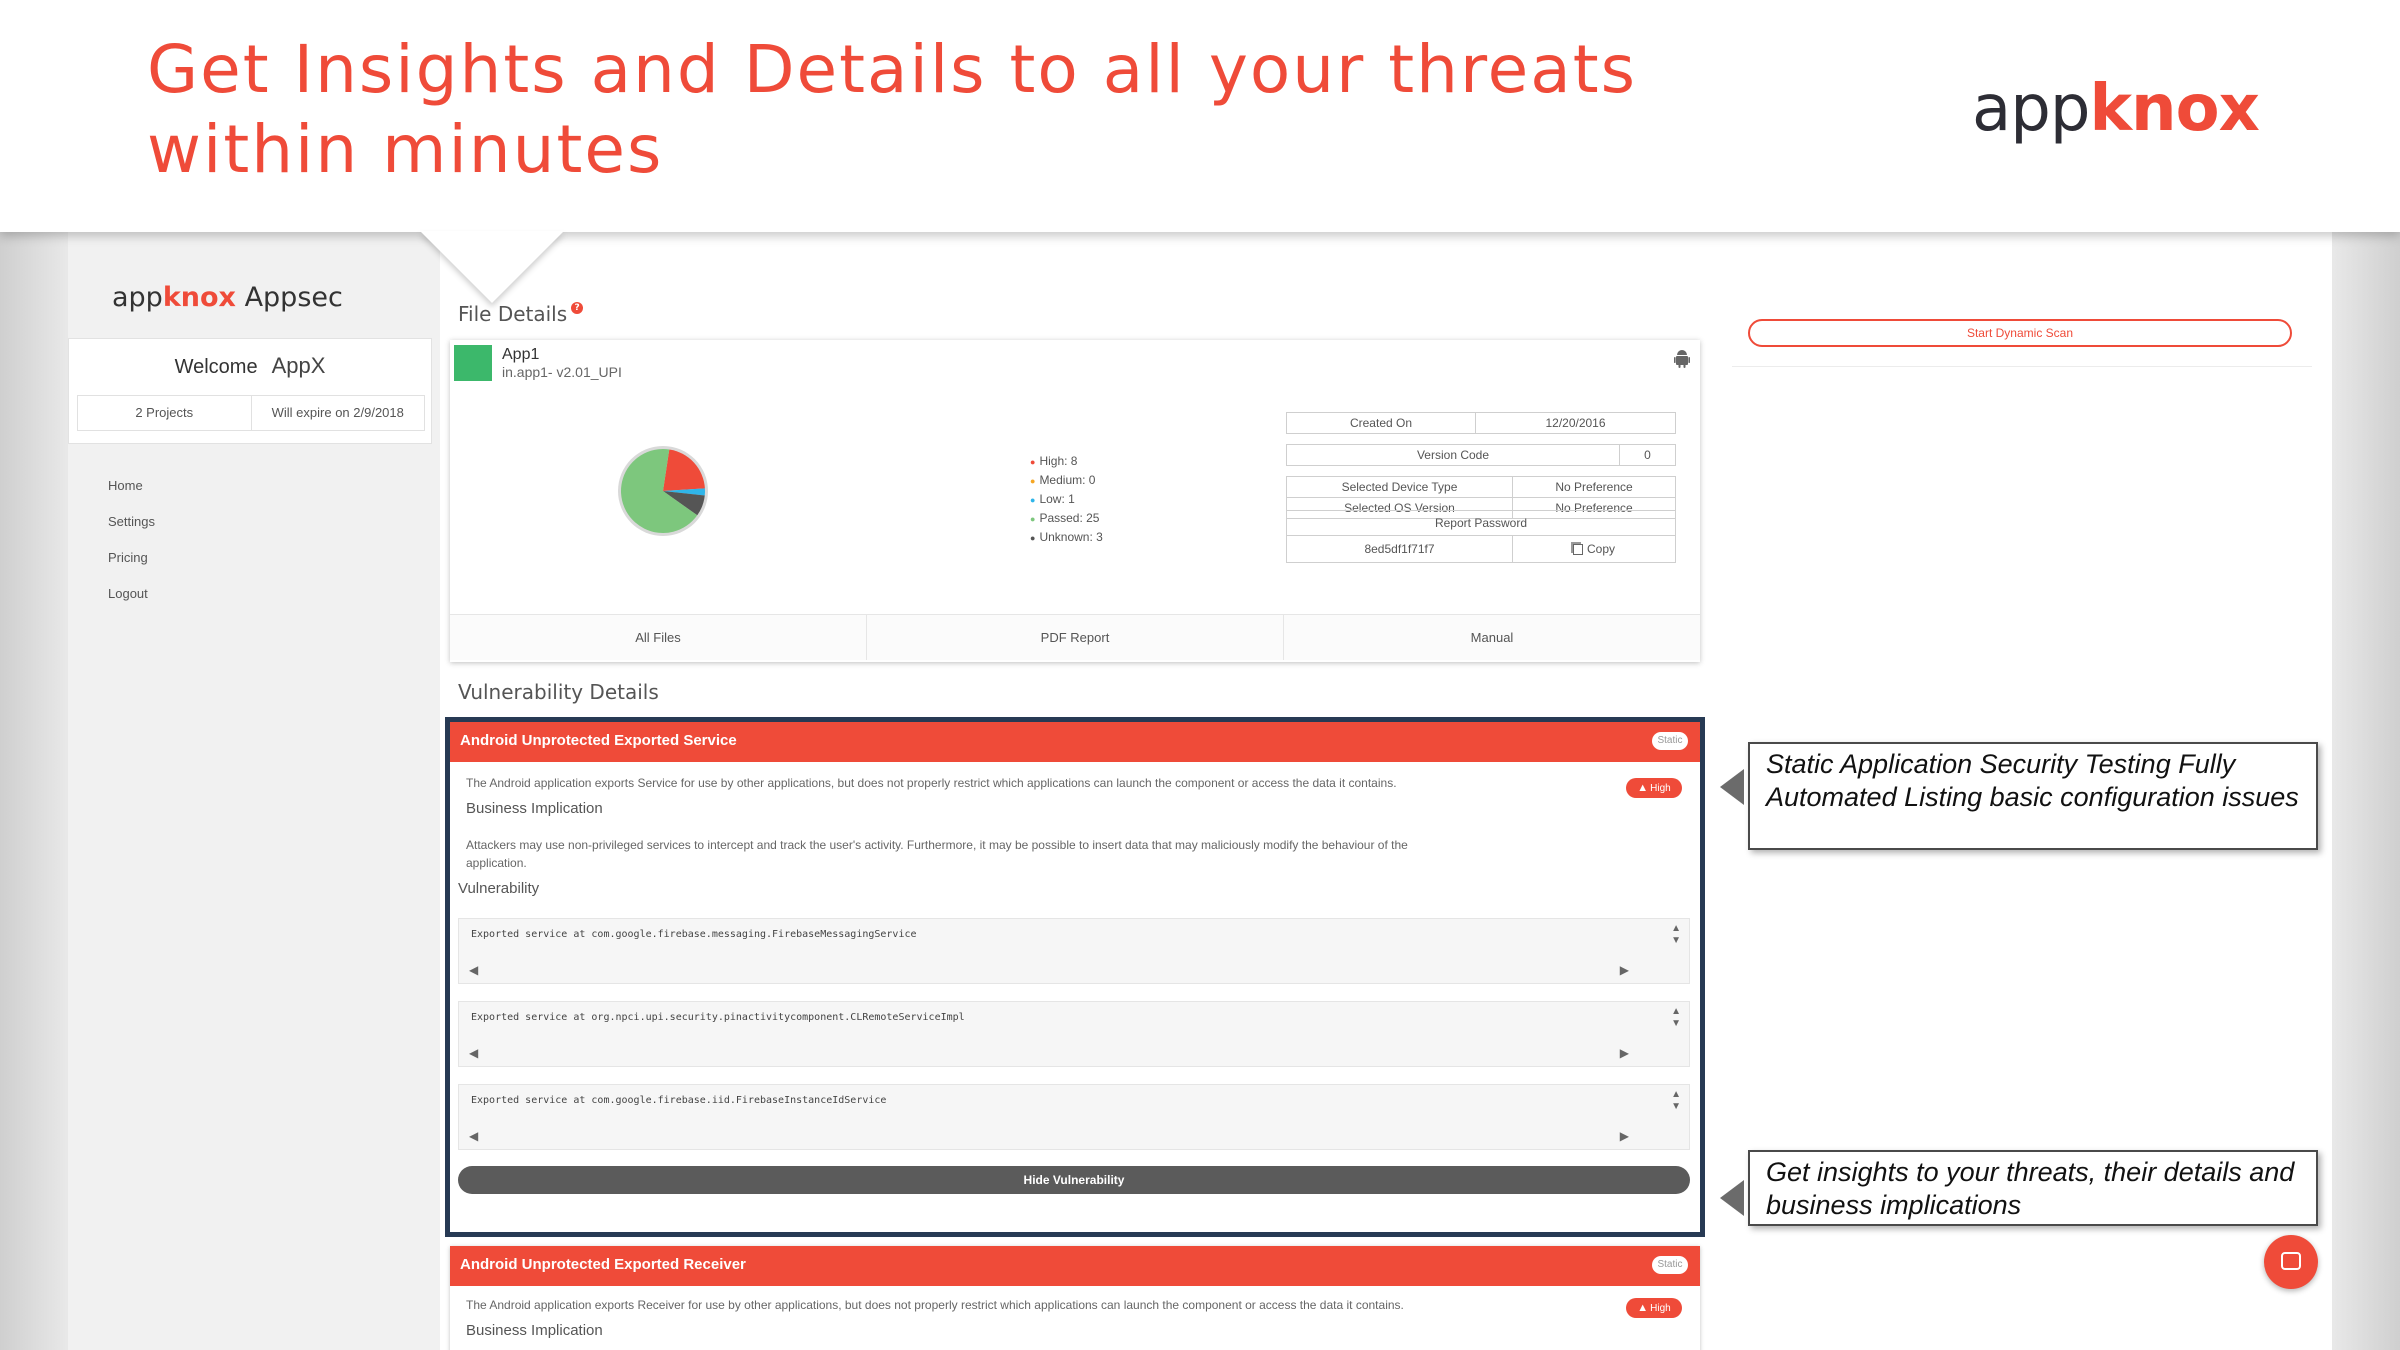  Describe the element at coordinates (1491, 637) in the screenshot. I see `manual-tab: Manual` at that location.